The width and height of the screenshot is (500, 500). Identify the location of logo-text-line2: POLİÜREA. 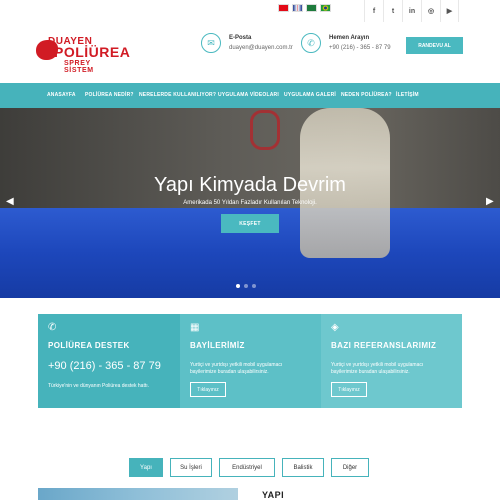
(92, 52).